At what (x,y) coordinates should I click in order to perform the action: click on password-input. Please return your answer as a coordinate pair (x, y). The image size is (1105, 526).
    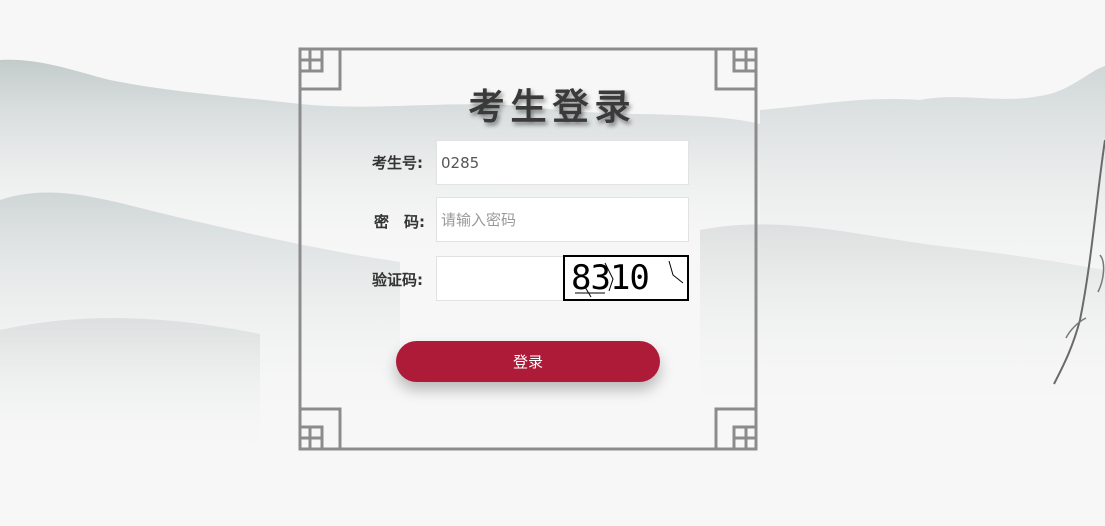
    Looking at the image, I should click on (562, 219).